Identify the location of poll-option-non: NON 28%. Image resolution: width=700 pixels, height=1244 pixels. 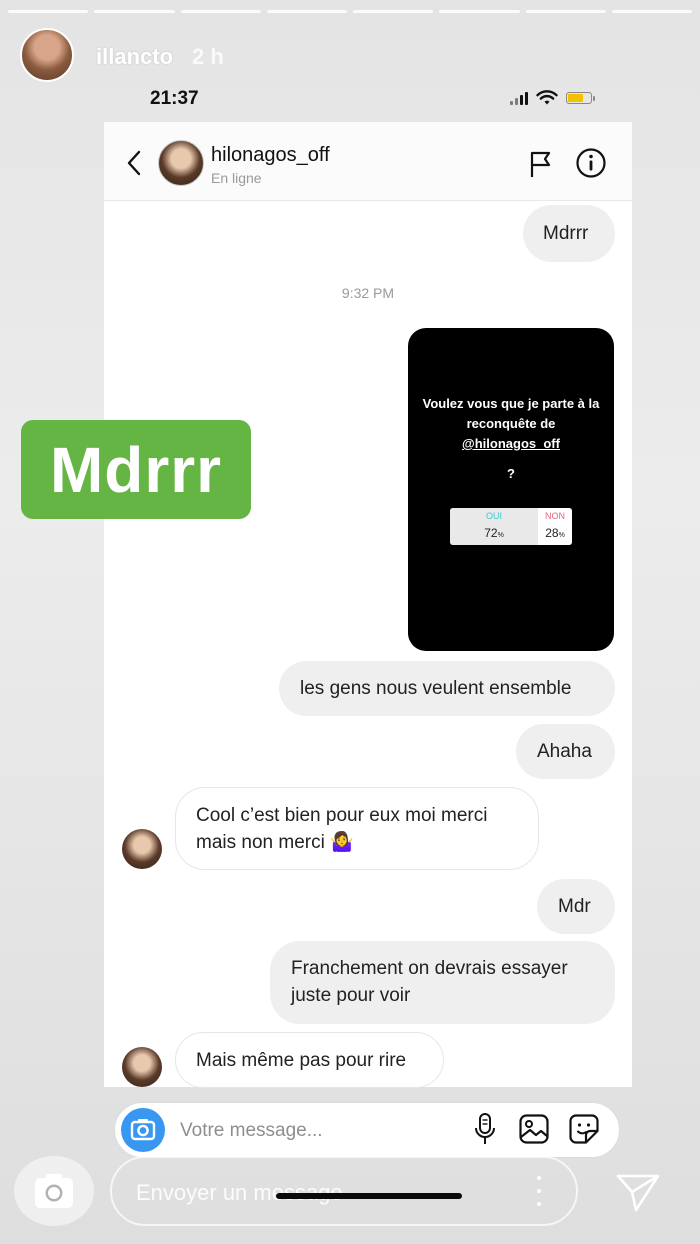
(555, 526).